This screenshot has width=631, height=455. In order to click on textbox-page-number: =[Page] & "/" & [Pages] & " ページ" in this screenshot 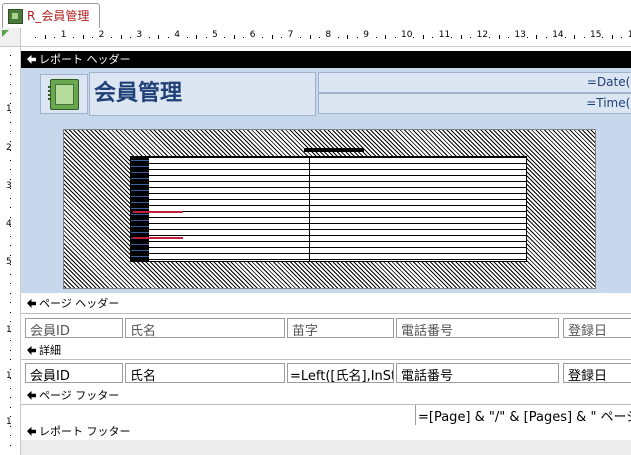, I will do `click(523, 415)`.